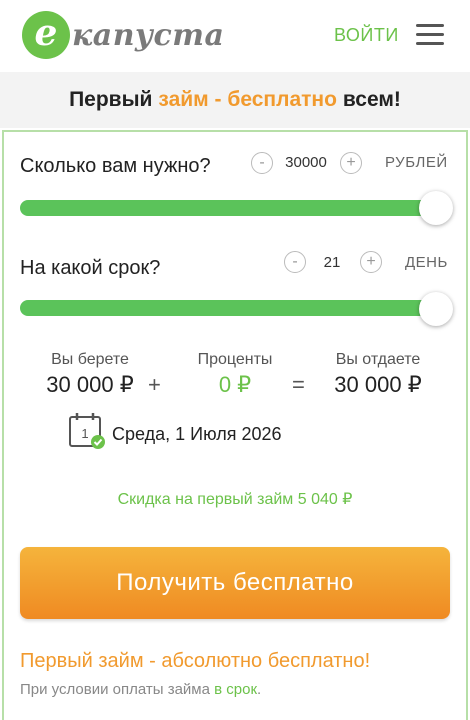 This screenshot has width=470, height=720. I want to click on term-question: На какой срок?, so click(90, 268).